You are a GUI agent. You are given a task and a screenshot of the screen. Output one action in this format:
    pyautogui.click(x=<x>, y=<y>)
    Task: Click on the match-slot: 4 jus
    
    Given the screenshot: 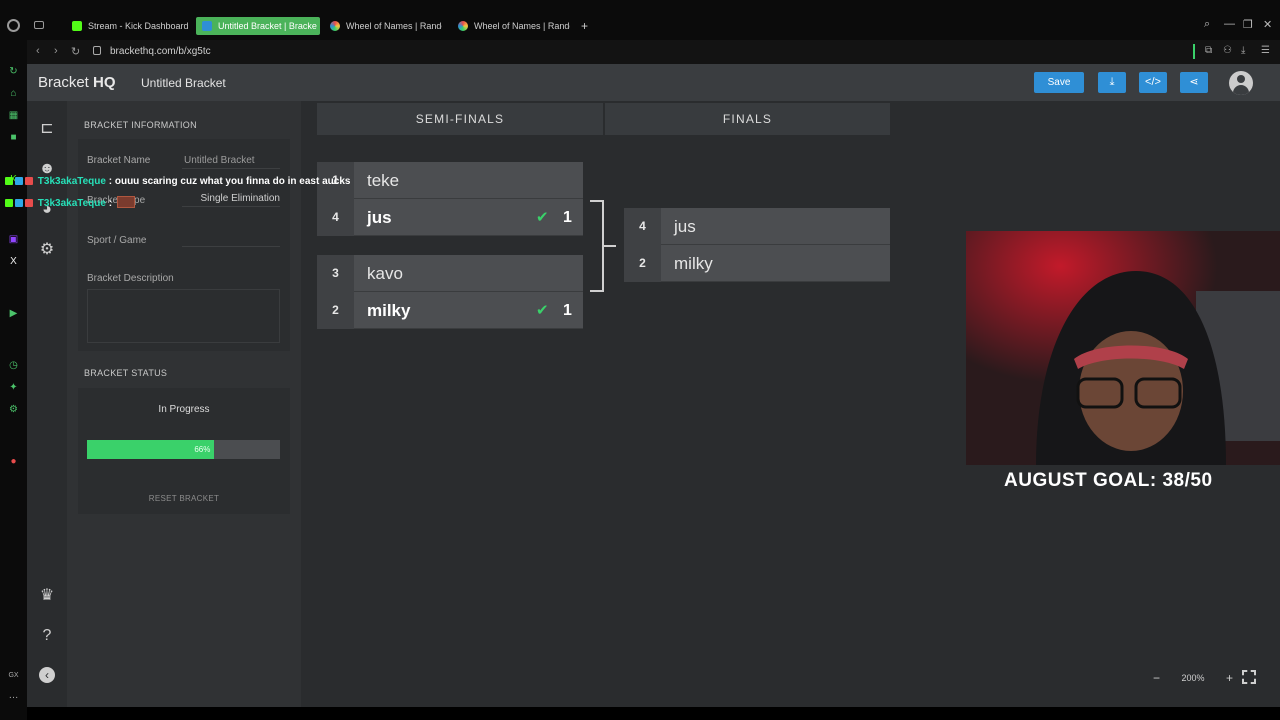 What is the action you would take?
    pyautogui.click(x=757, y=226)
    